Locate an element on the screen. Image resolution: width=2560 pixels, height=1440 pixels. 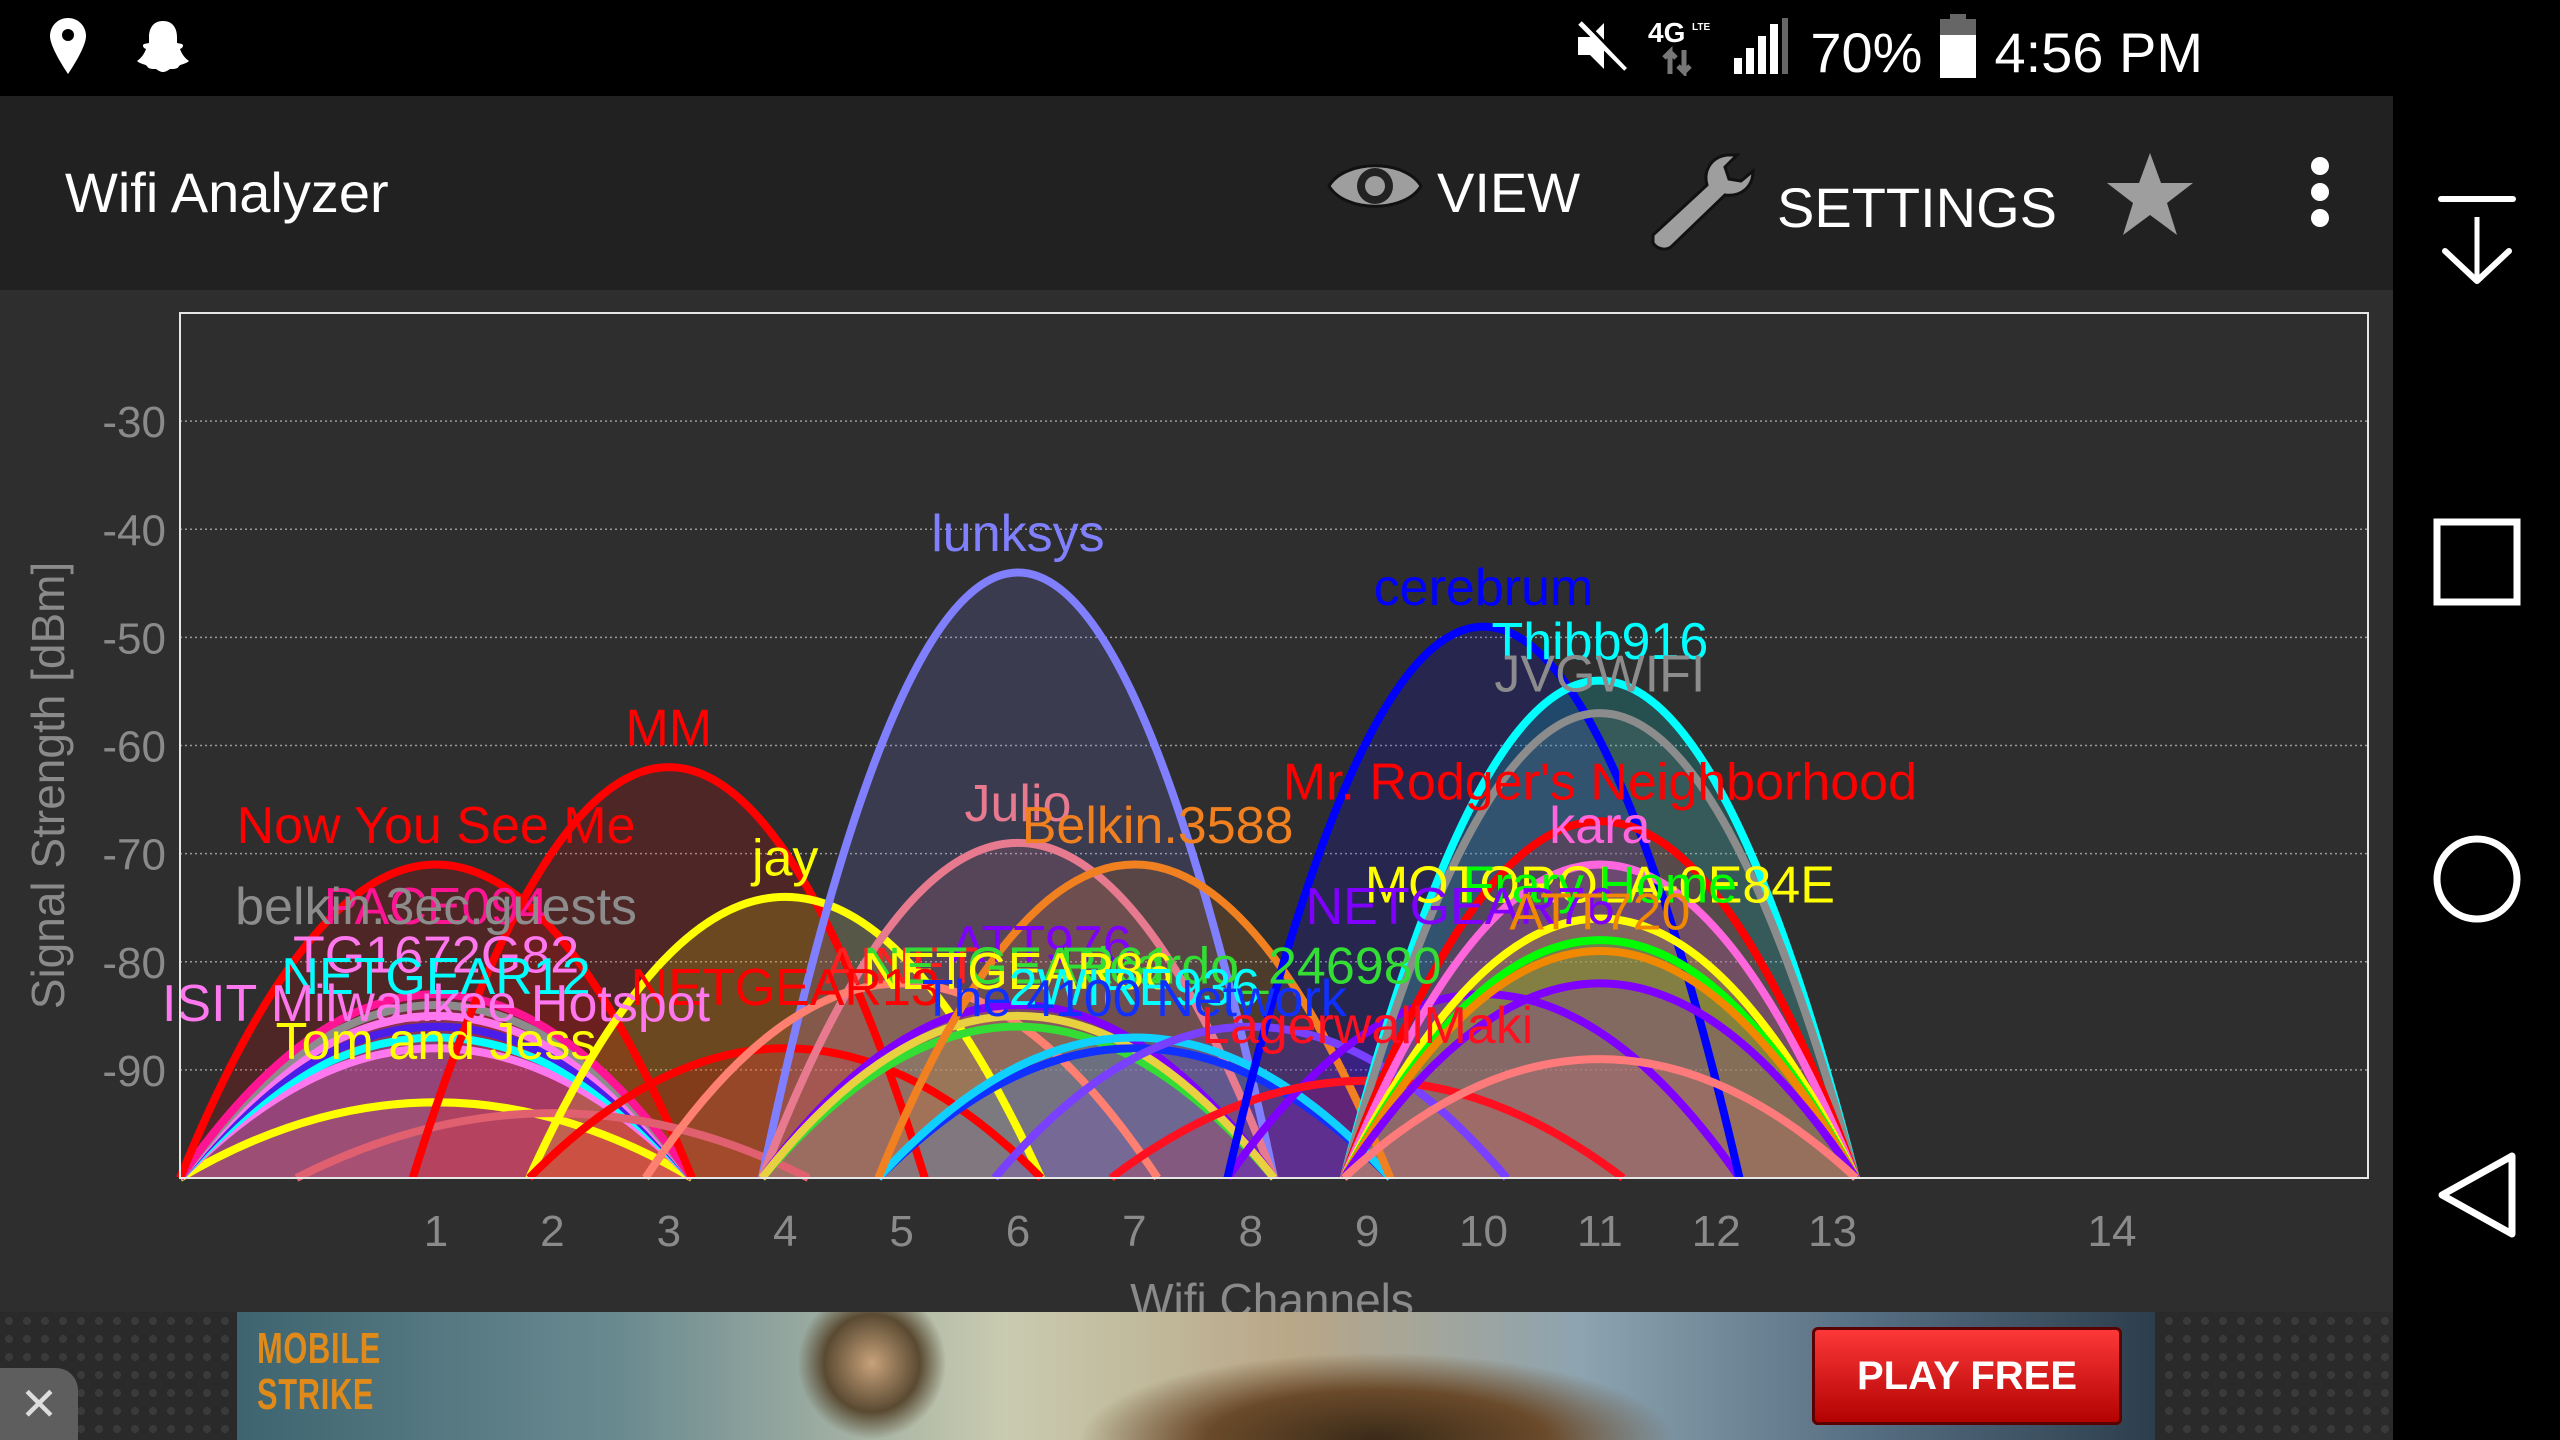
x-tick-label: 9 is located at coordinates (1367, 1231).